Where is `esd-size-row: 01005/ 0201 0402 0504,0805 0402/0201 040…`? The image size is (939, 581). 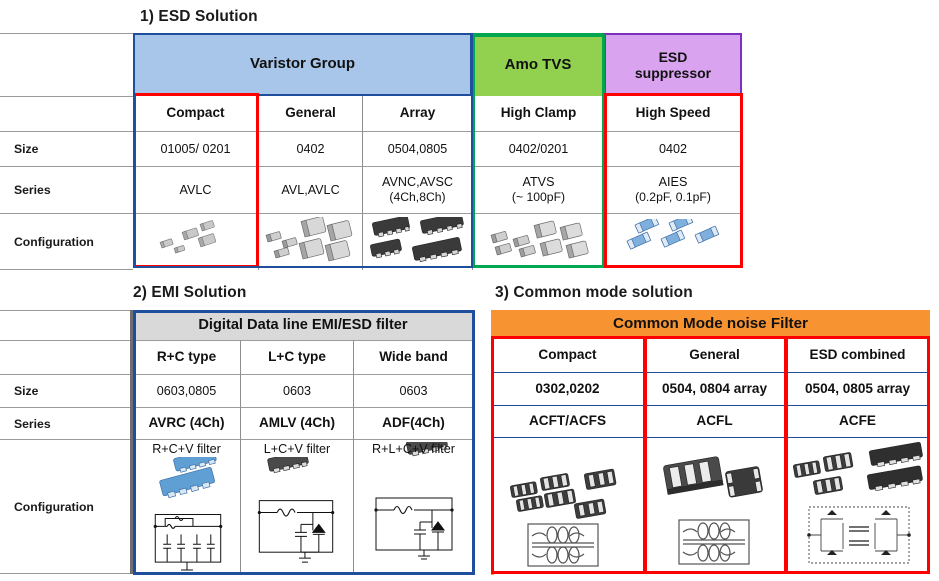
esd-size-row: 01005/ 0201 0402 0504,0805 0402/0201 040… is located at coordinates (437, 148).